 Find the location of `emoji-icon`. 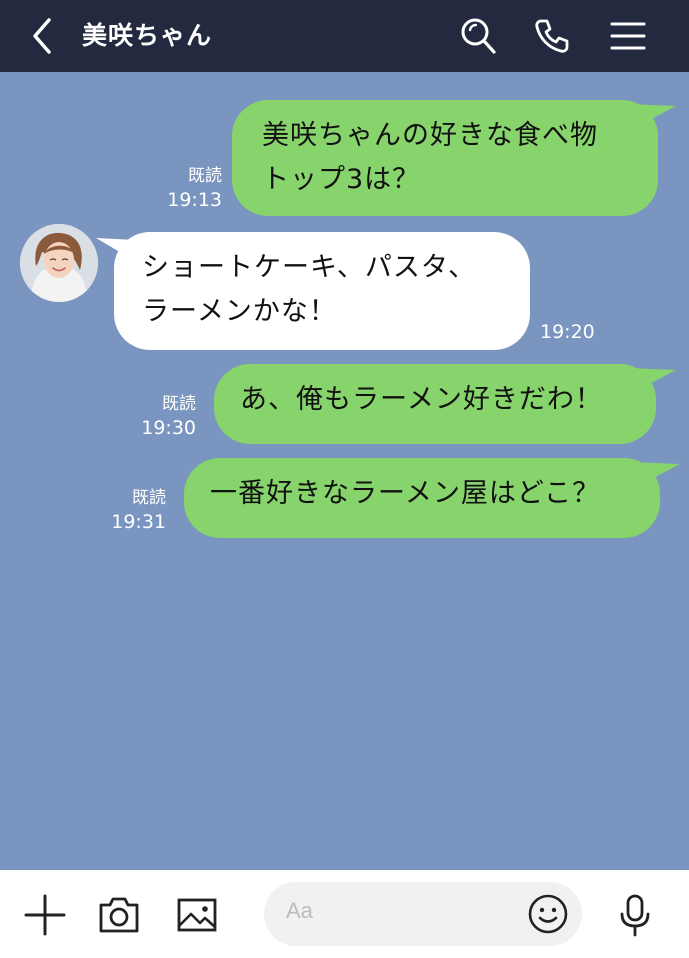

emoji-icon is located at coordinates (548, 914).